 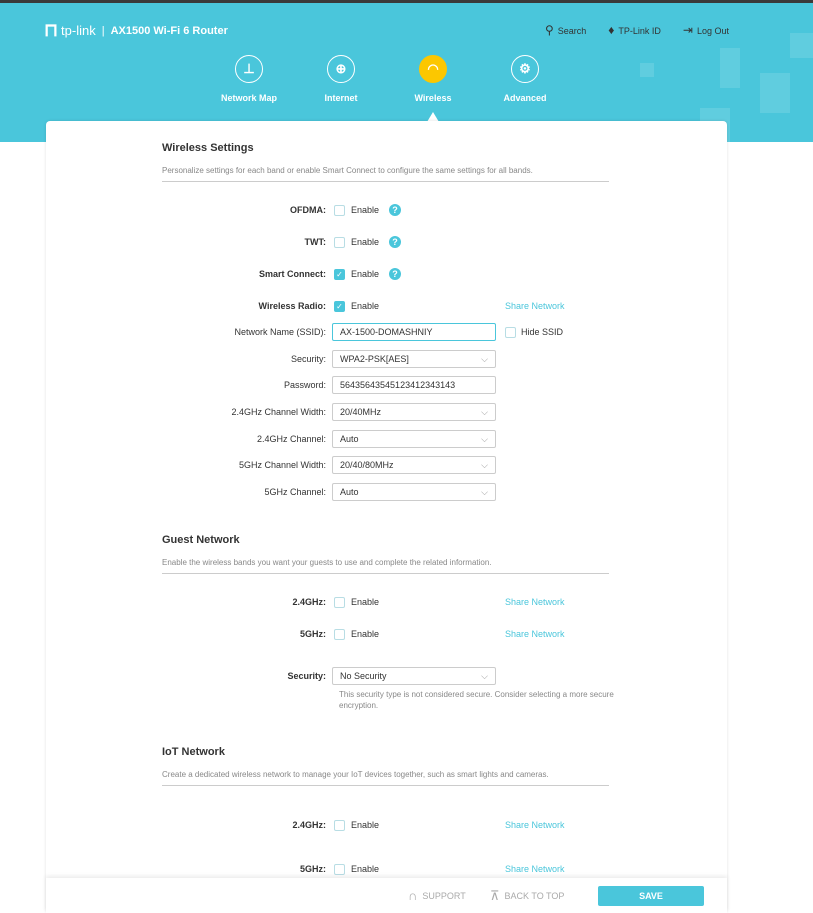 What do you see at coordinates (414, 439) in the screenshot?
I see `channel-24-select: Auto ⌵` at bounding box center [414, 439].